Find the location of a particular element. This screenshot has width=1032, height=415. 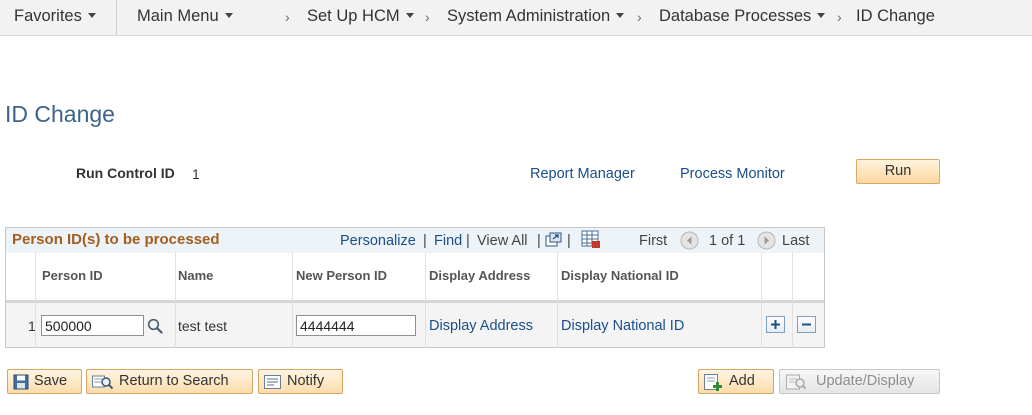

return-to-search-label: Return to Search is located at coordinates (174, 381).